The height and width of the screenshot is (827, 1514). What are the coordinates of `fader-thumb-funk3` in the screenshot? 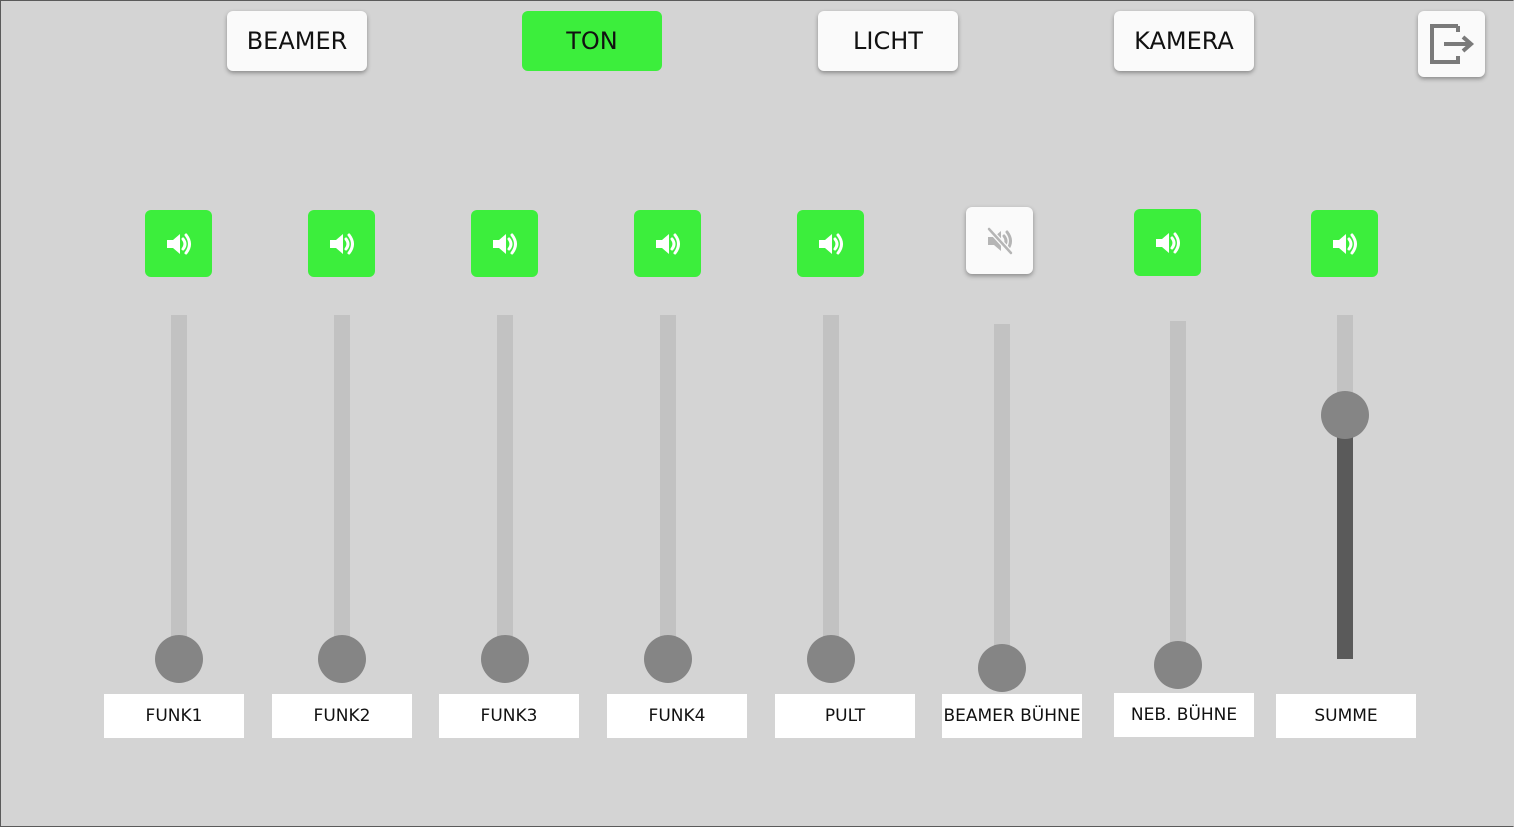 It's located at (505, 659).